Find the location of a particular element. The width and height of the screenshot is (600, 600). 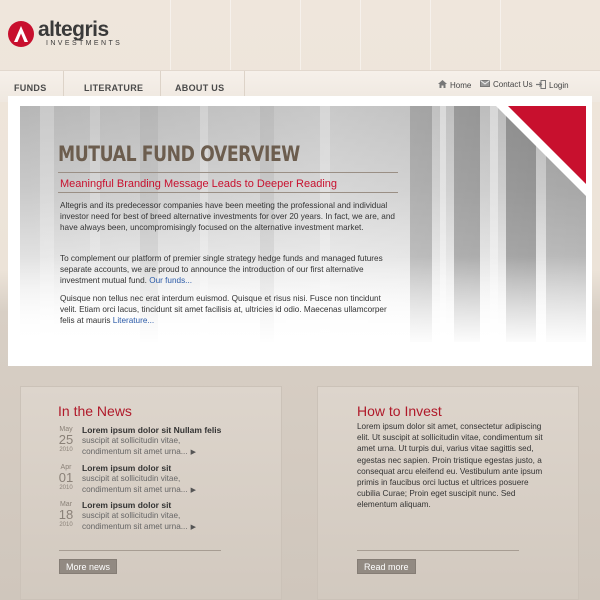

news-headline: Lorem ipsum dolor sit Nullam felis is located at coordinates (151, 430).